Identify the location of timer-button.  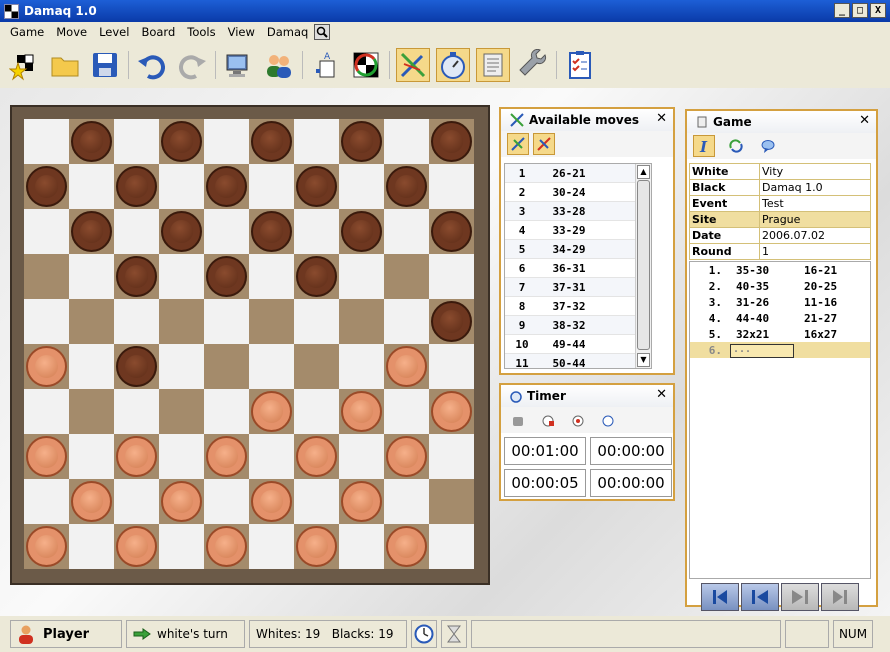
(453, 65).